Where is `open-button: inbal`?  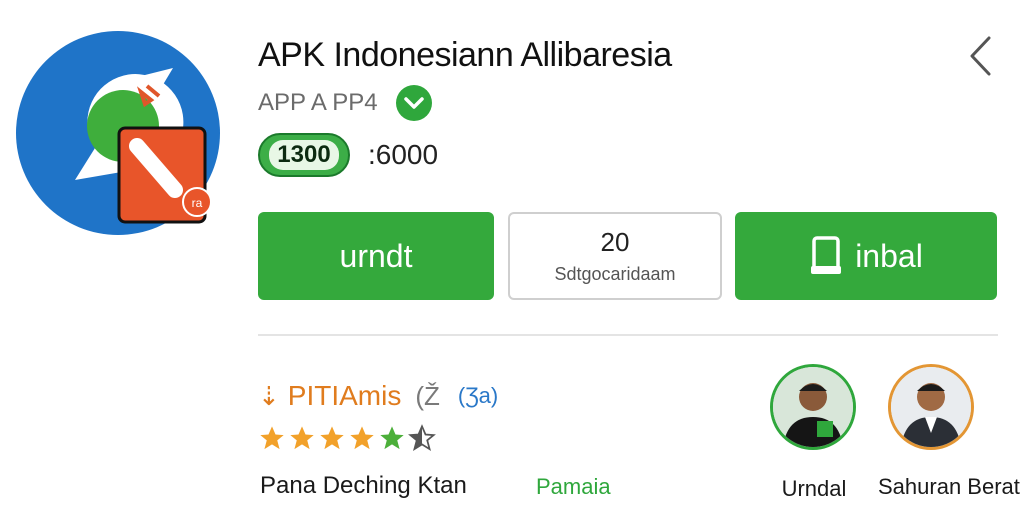 open-button: inbal is located at coordinates (866, 256).